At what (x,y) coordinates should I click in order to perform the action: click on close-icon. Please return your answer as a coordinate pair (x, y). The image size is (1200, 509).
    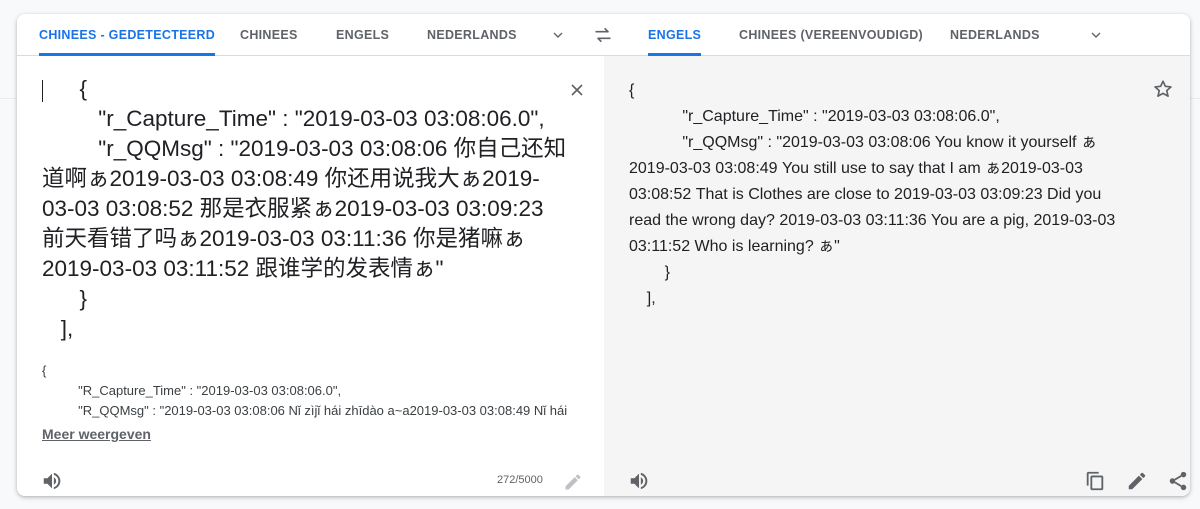
    Looking at the image, I should click on (577, 90).